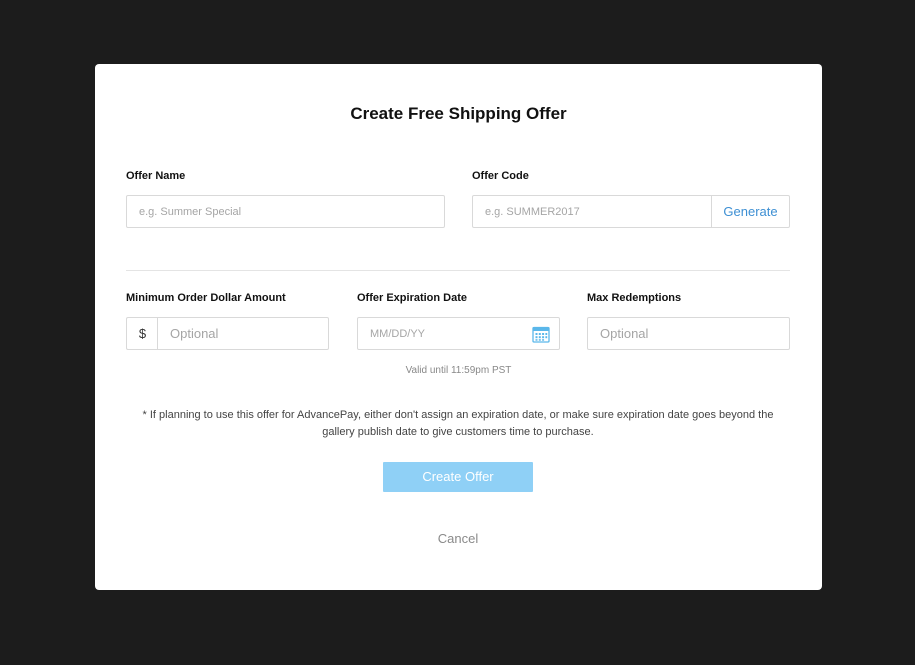 Image resolution: width=915 pixels, height=665 pixels. What do you see at coordinates (458, 538) in the screenshot?
I see `cancel-button: Cancel` at bounding box center [458, 538].